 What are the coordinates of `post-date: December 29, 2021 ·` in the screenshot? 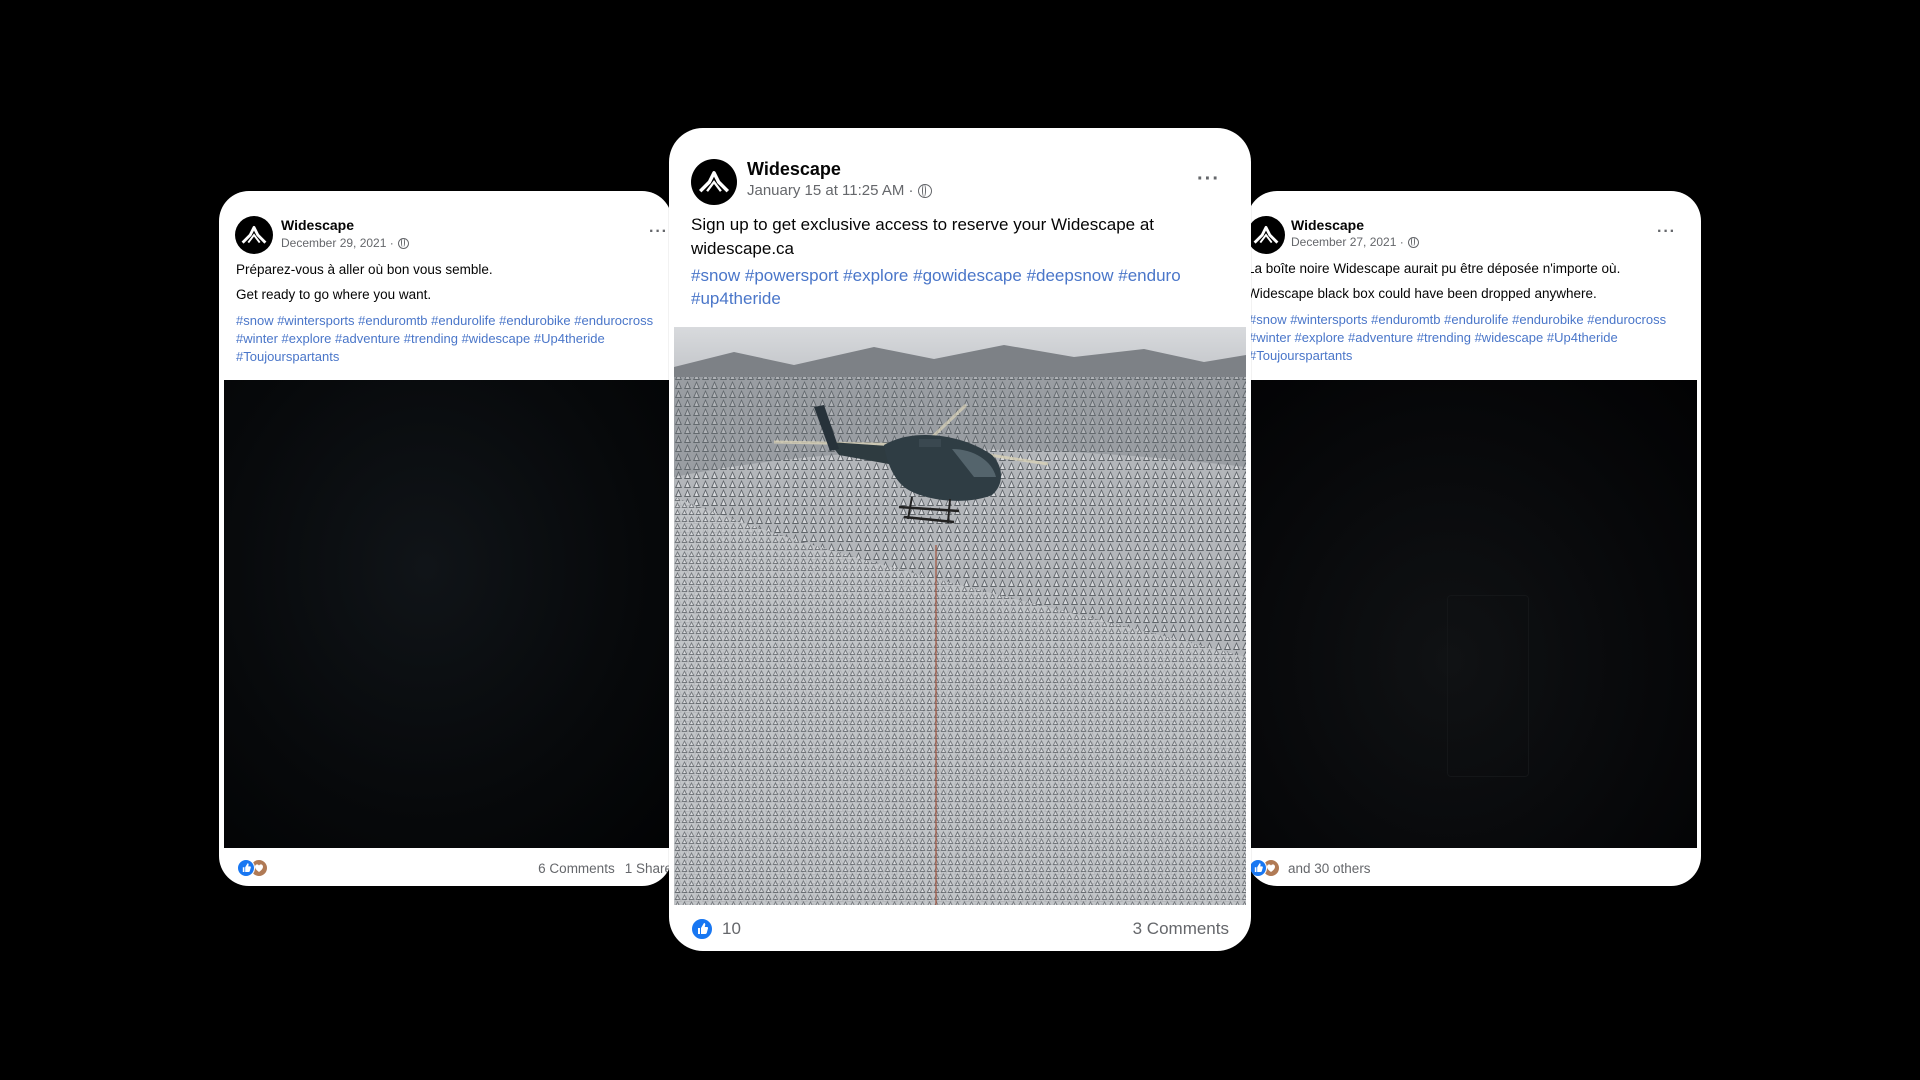 It's located at (345, 243).